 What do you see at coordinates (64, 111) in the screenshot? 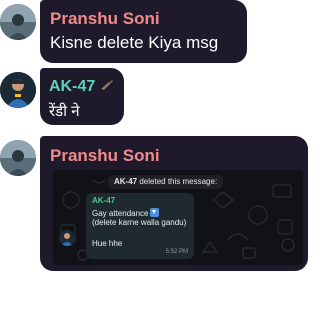
I see `message-text: रेंडी ने` at bounding box center [64, 111].